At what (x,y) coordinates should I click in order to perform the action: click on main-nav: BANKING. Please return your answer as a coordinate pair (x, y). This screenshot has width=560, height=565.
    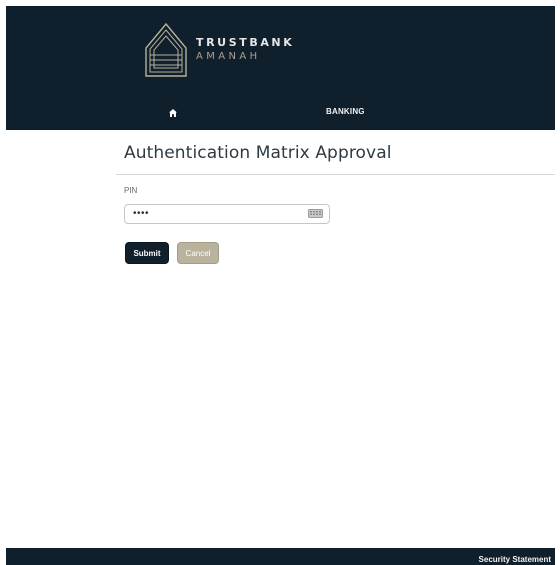
    Looking at the image, I should click on (280, 114).